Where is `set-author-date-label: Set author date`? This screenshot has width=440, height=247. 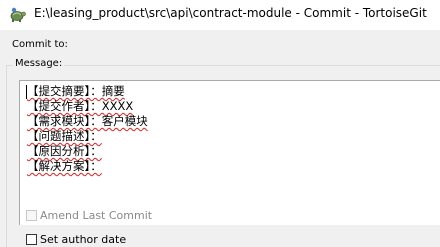
set-author-date-label: Set author date is located at coordinates (83, 239).